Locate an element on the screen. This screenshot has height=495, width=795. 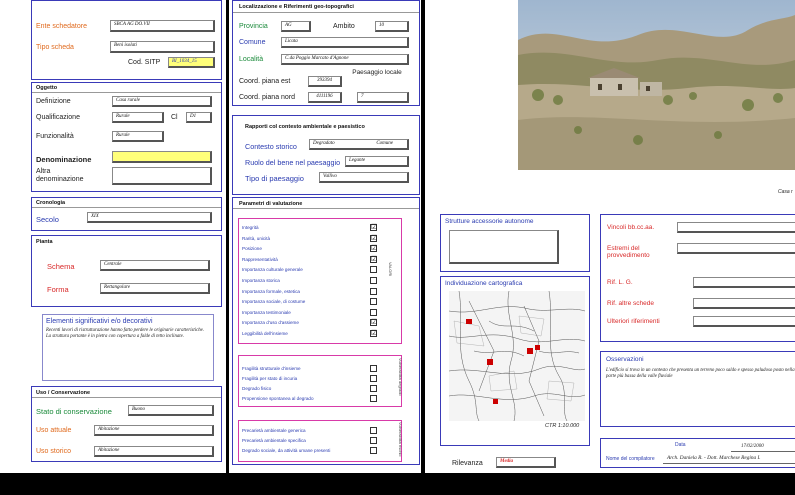
altre-schede-label: Rif. altre schede is located at coordinates (630, 303).